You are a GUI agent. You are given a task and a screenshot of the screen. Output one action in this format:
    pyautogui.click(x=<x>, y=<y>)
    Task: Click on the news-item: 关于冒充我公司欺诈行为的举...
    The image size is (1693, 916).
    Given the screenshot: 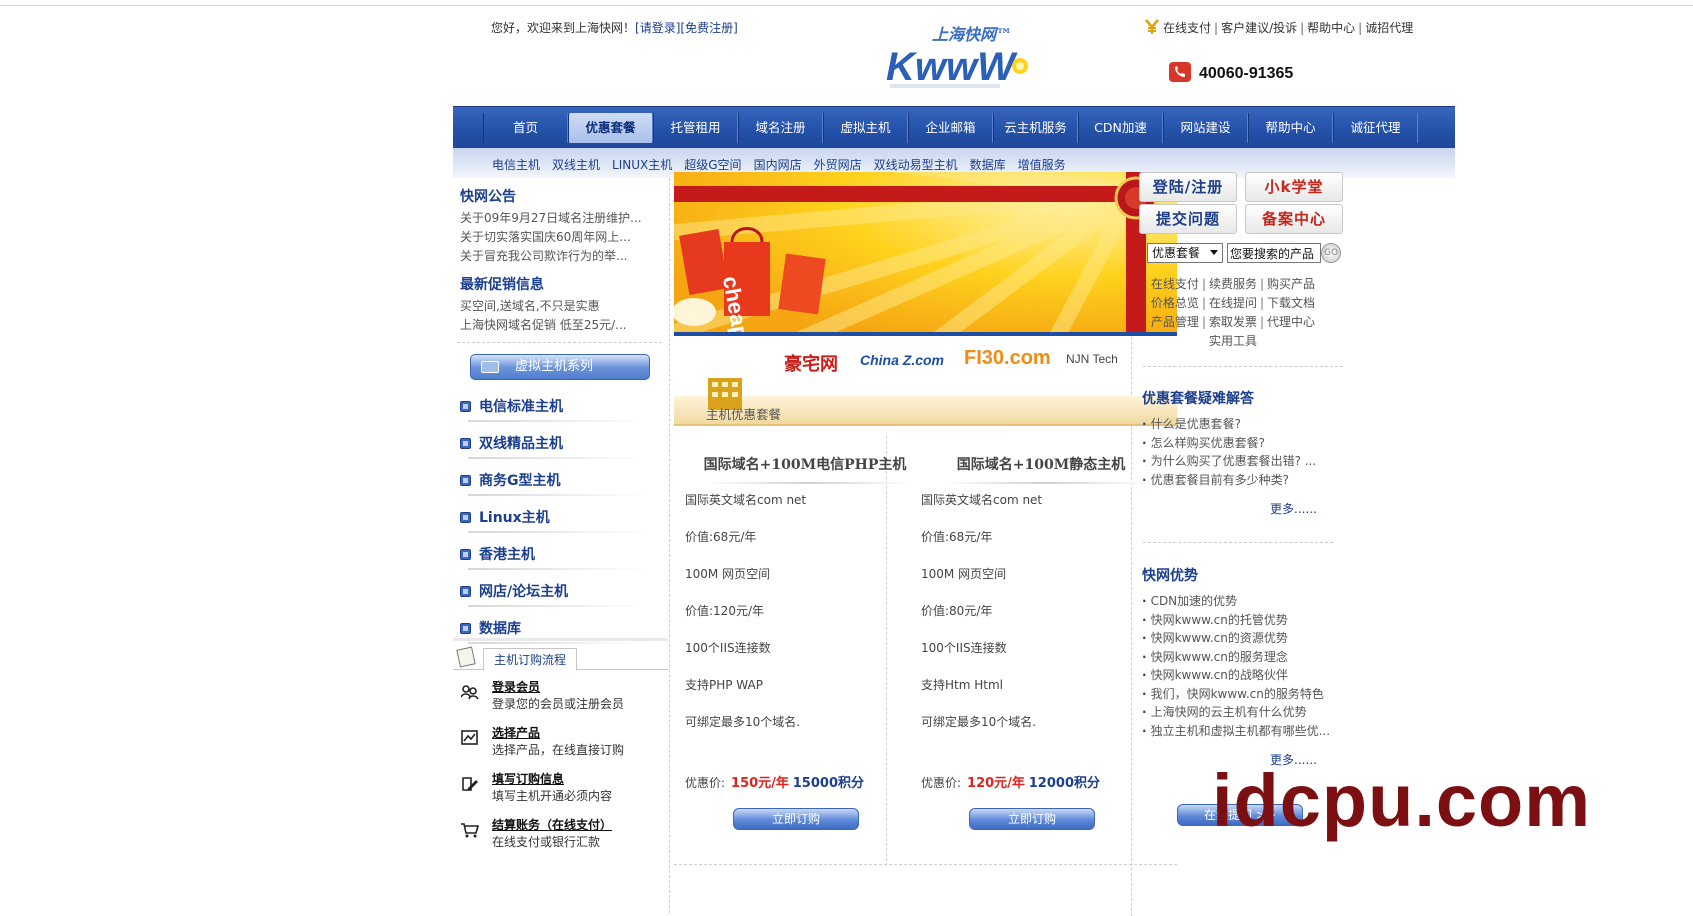 What is the action you would take?
    pyautogui.click(x=562, y=256)
    